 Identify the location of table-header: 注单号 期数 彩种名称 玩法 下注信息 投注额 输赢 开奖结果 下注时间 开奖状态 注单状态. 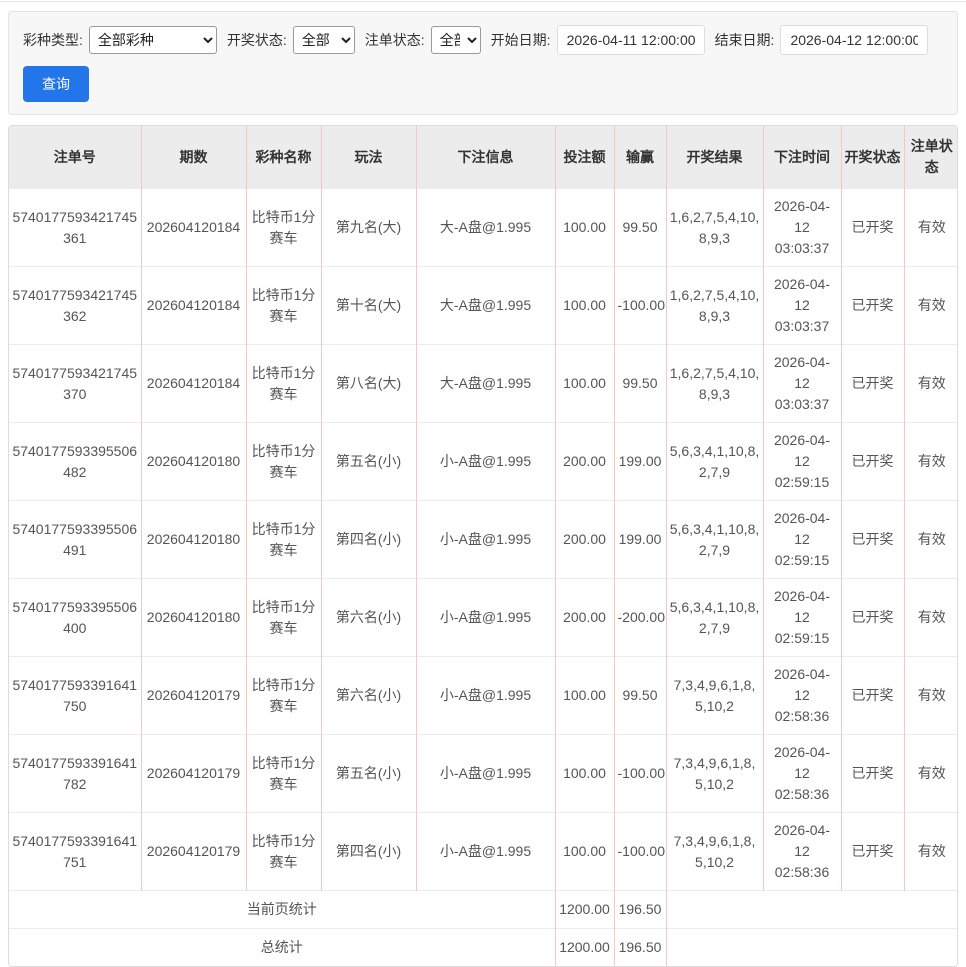
(483, 157).